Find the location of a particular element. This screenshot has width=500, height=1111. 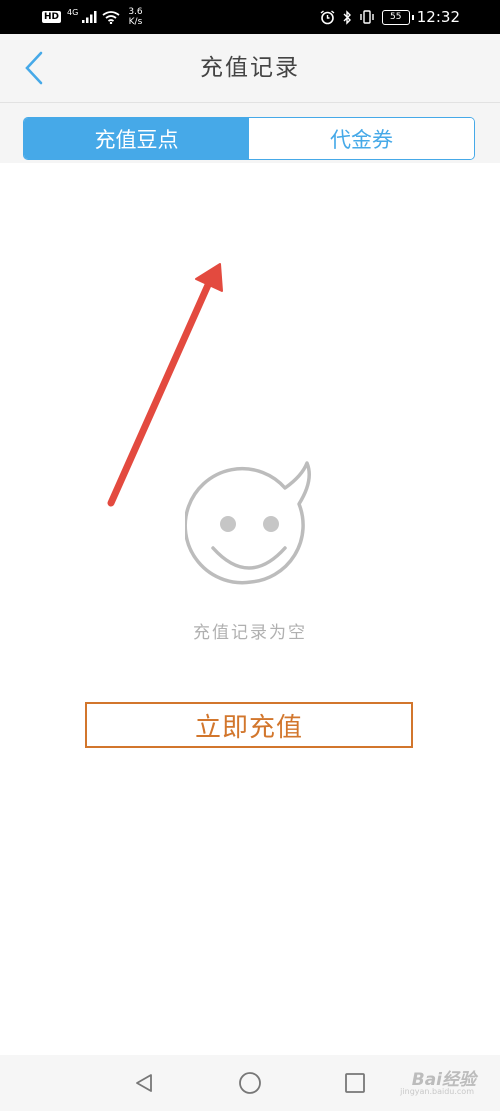

status-time: 12:32 is located at coordinates (438, 17).